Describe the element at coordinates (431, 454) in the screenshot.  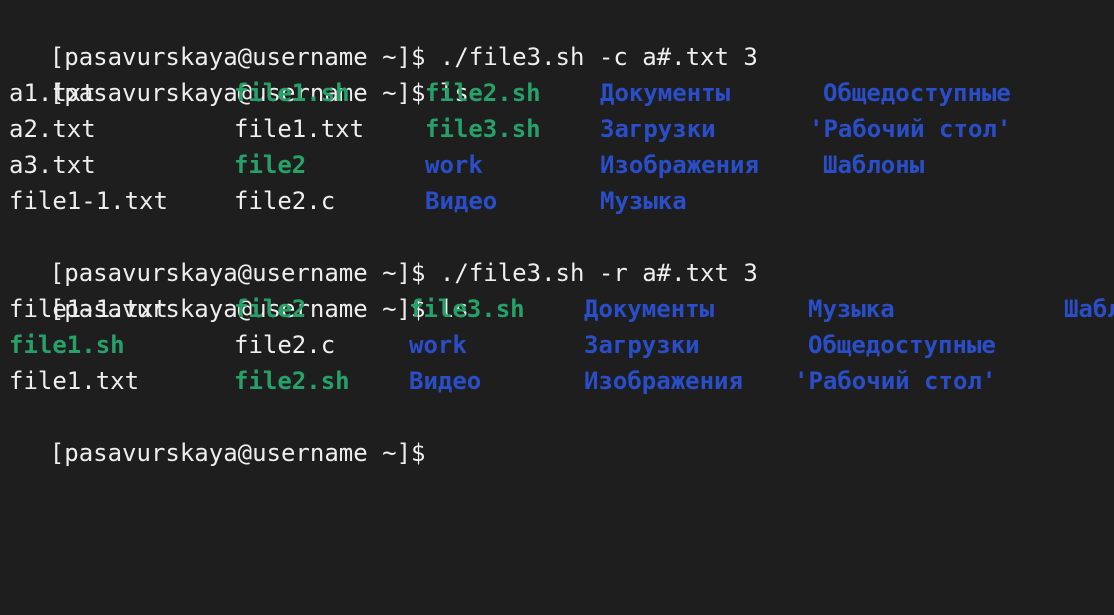
I see `text-cursor` at that location.